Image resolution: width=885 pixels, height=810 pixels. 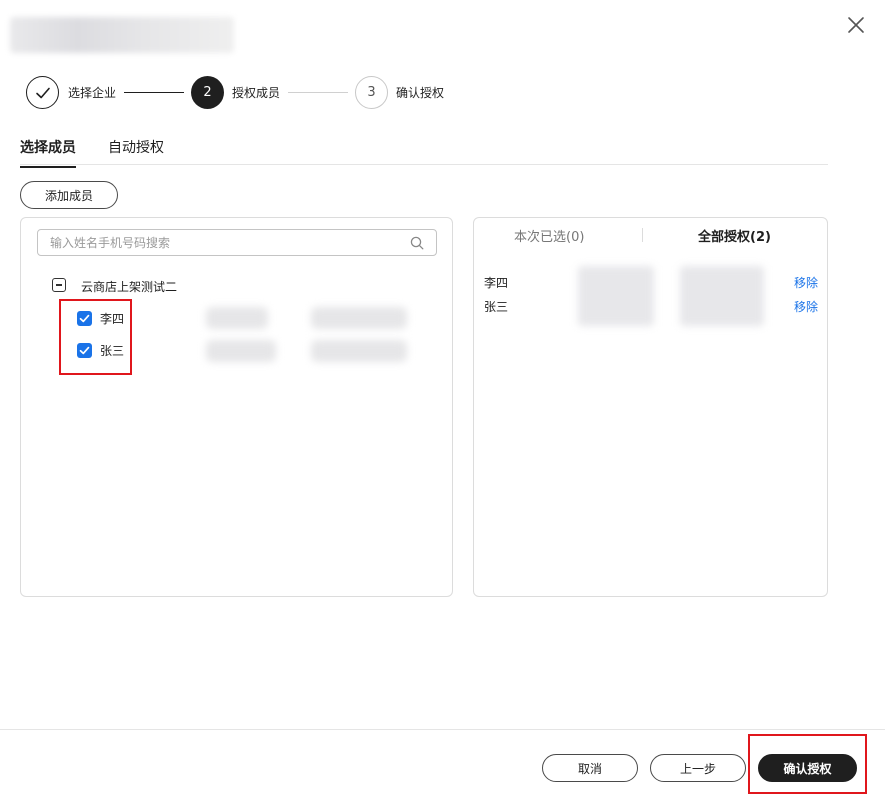 I want to click on footer-divider, so click(x=442, y=729).